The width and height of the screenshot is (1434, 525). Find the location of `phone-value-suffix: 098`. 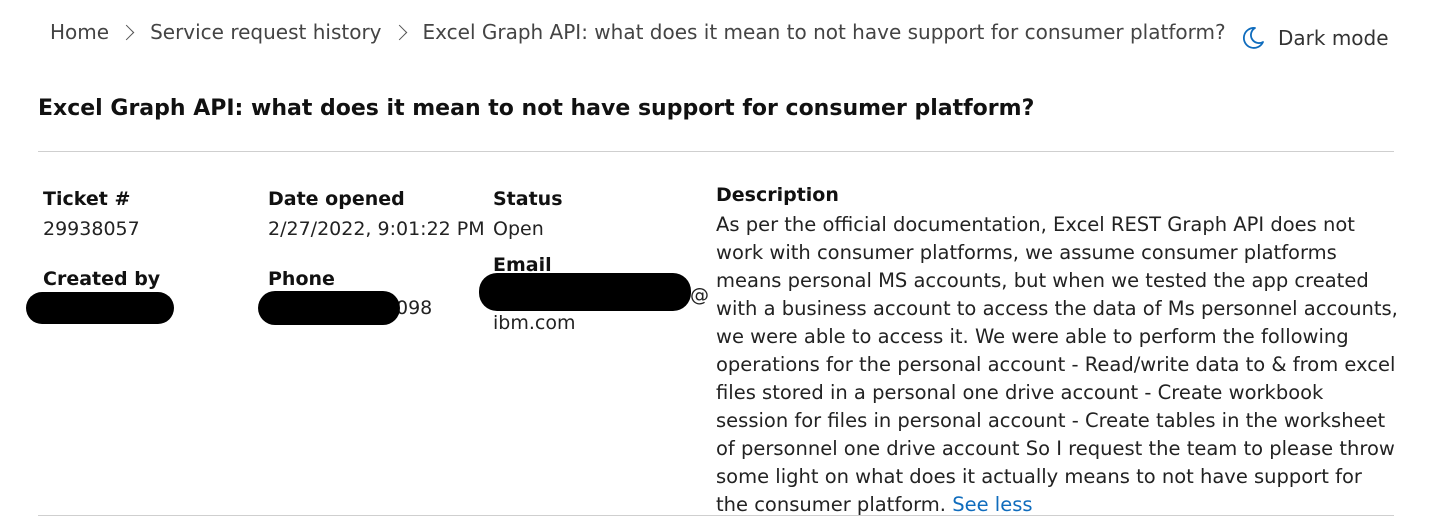

phone-value-suffix: 098 is located at coordinates (414, 308).